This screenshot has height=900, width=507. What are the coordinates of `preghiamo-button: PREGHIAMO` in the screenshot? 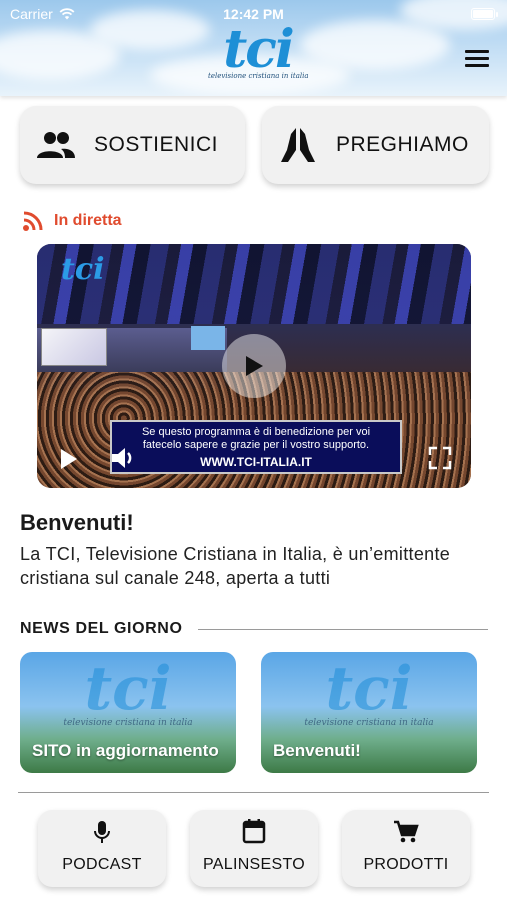 It's located at (375, 145).